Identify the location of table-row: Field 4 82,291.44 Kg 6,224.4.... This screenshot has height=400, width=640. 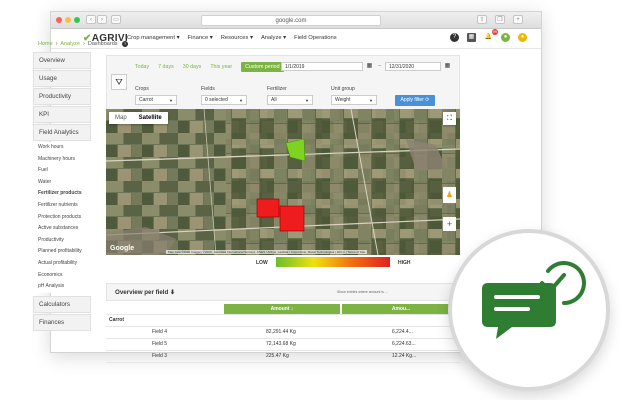
(283, 333).